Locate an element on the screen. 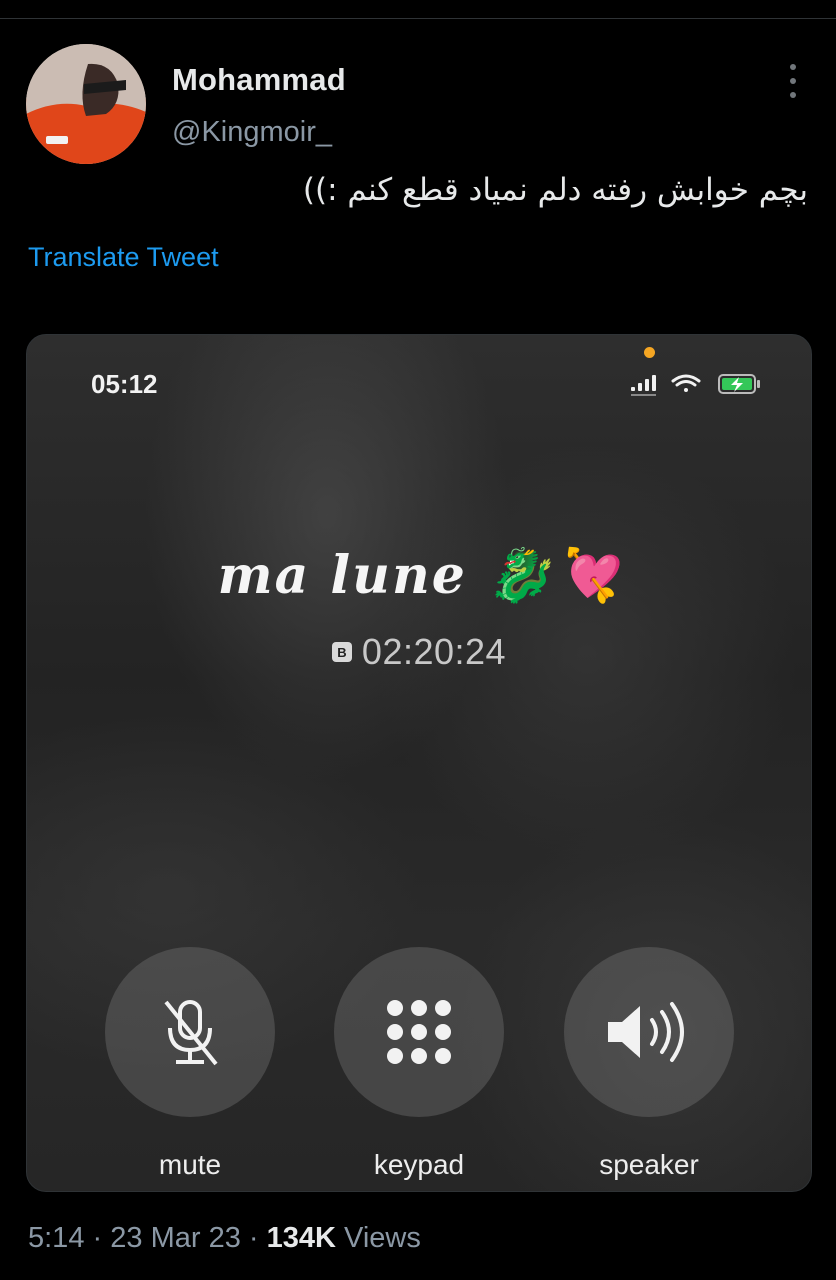 The height and width of the screenshot is (1280, 836). mic-off-icon is located at coordinates (191, 1033).